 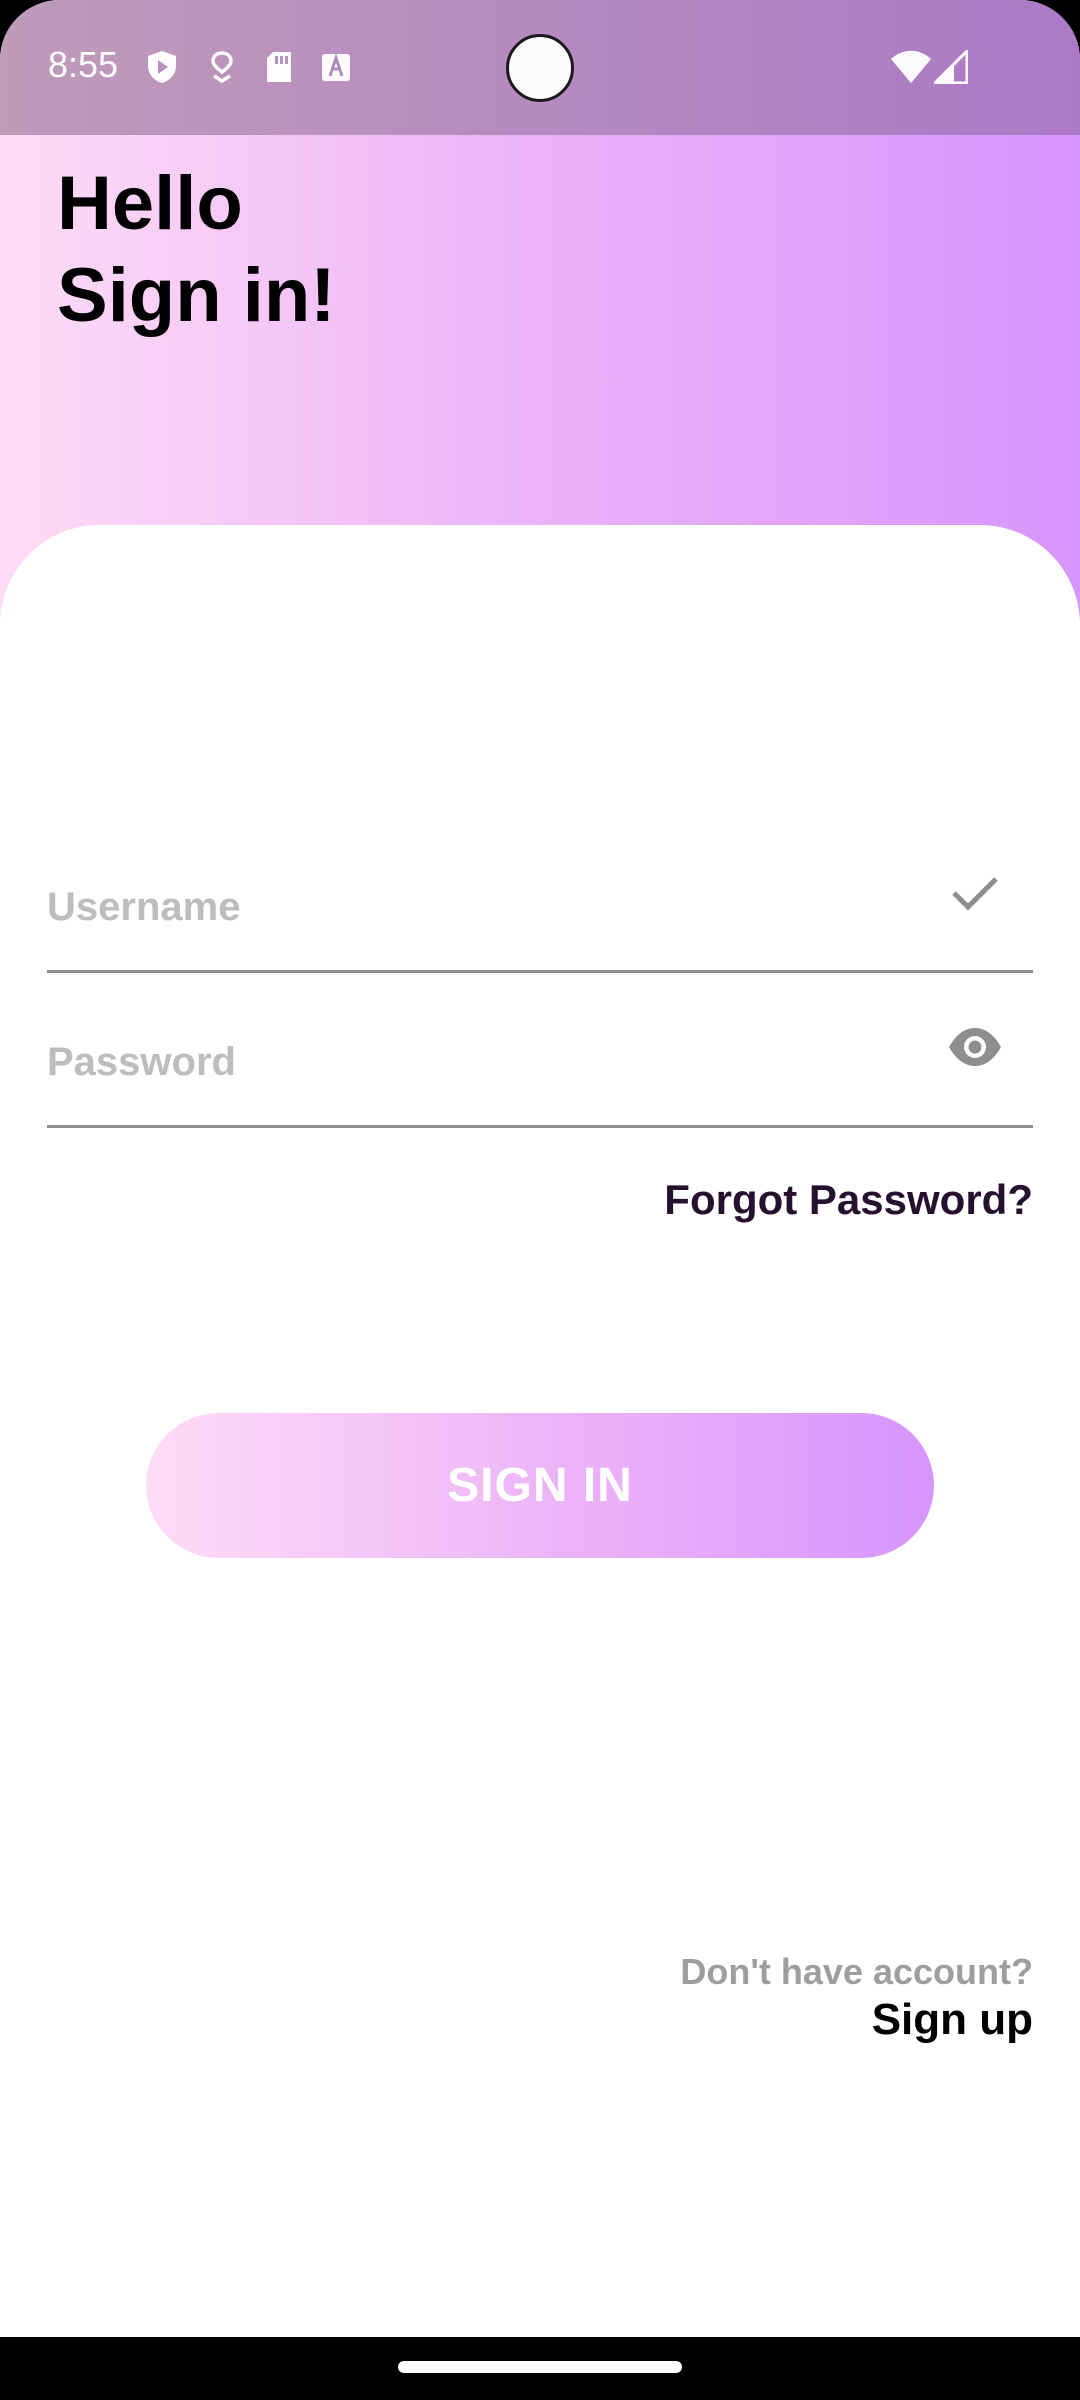 What do you see at coordinates (856, 1971) in the screenshot?
I see `no-account-text: Don't have account?` at bounding box center [856, 1971].